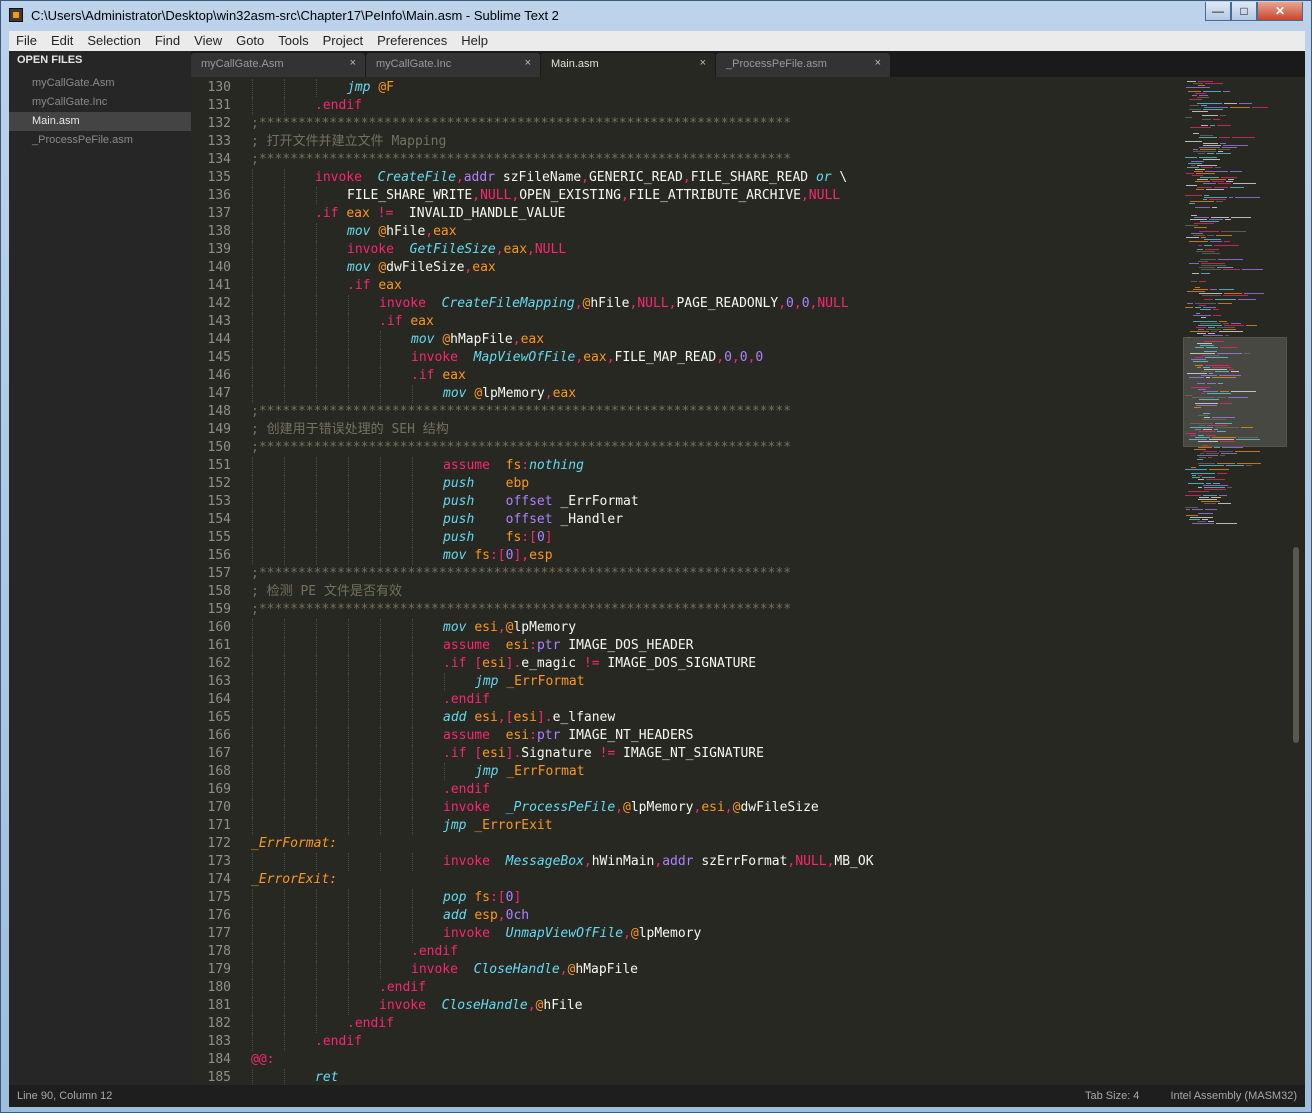 The image size is (1312, 1113). What do you see at coordinates (262, 1060) in the screenshot?
I see `code-line: @@:` at bounding box center [262, 1060].